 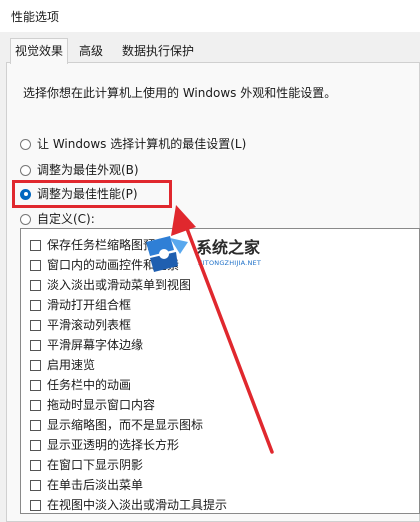 What do you see at coordinates (91, 51) in the screenshot?
I see `tab-advanced: 高级` at bounding box center [91, 51].